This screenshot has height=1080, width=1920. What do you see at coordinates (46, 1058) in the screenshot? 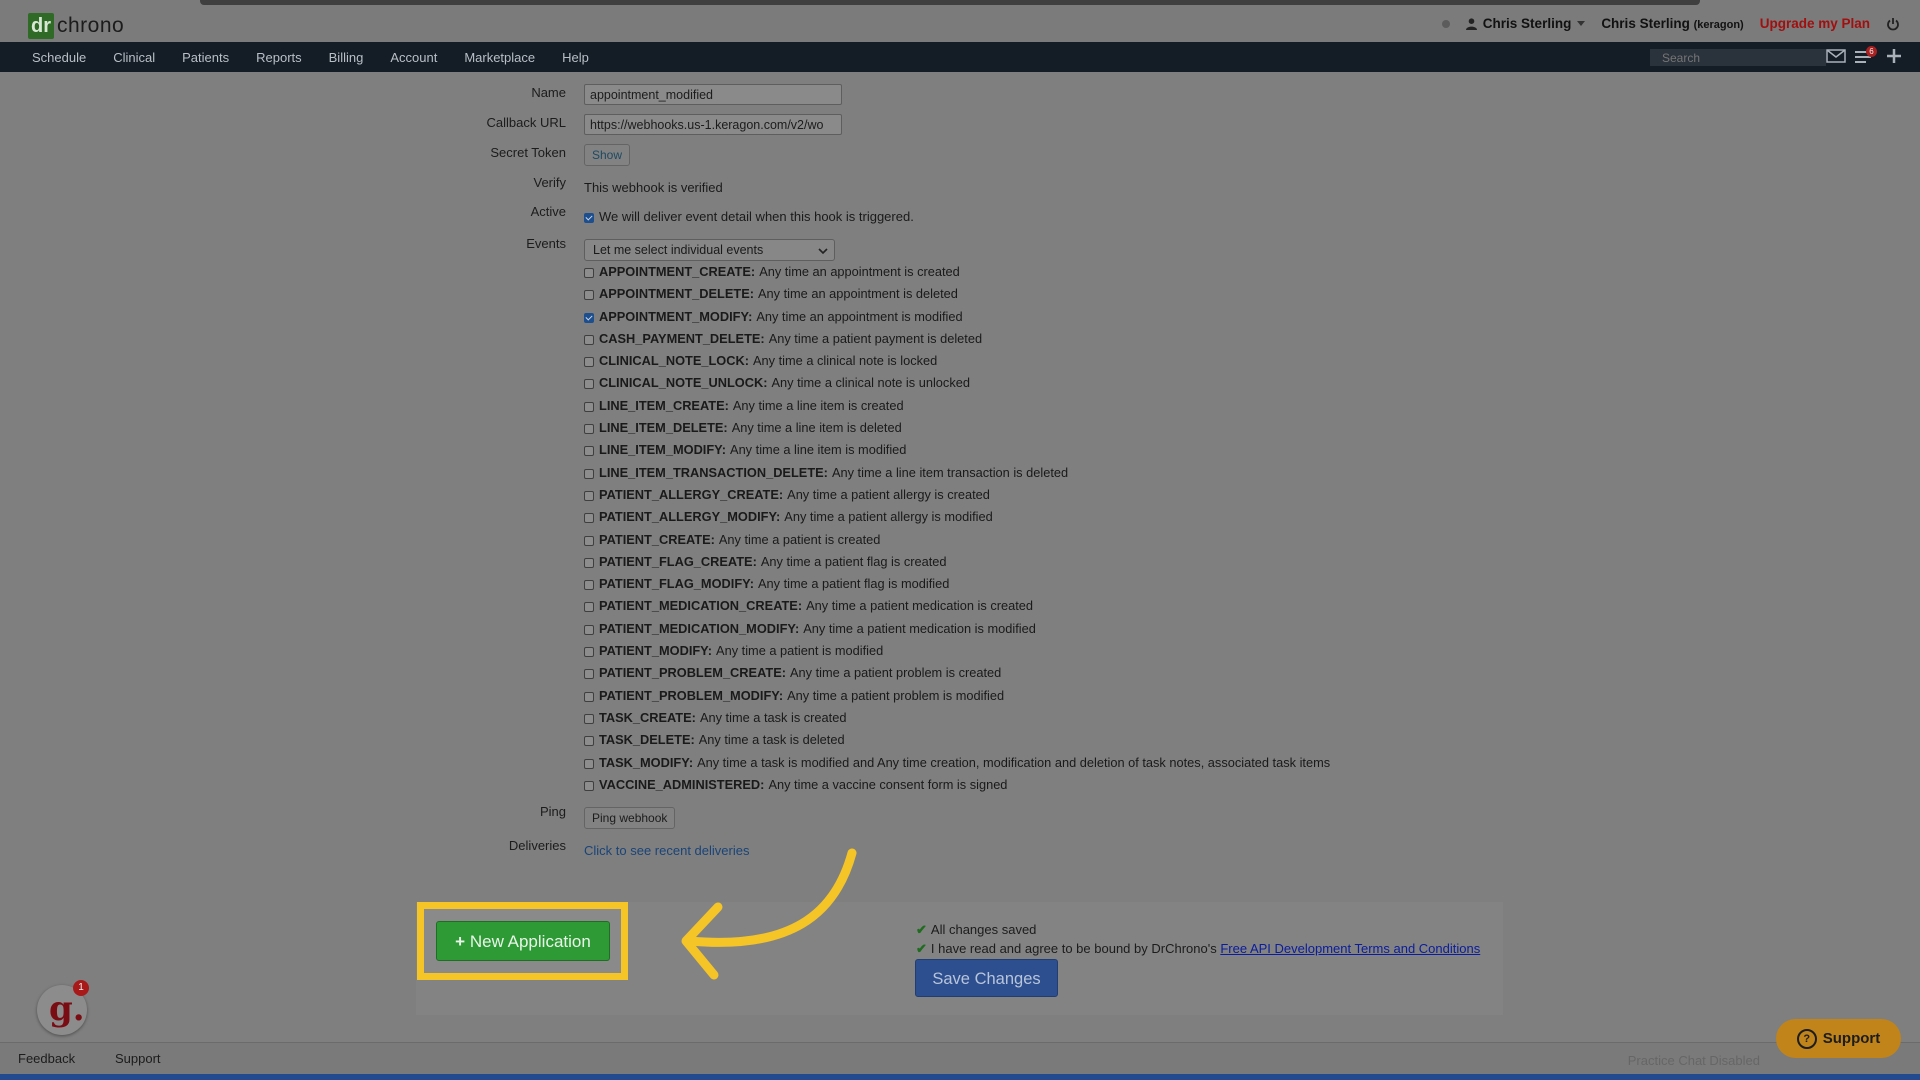
I see `feedback-link: Feedback` at bounding box center [46, 1058].